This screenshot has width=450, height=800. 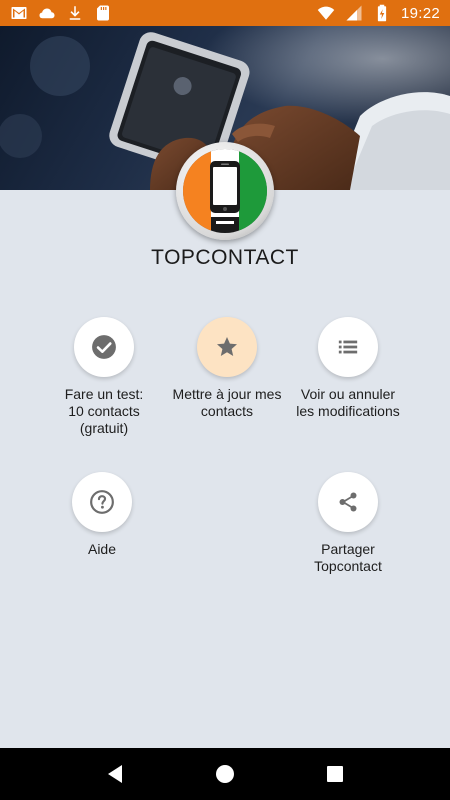 I want to click on signal-icon, so click(x=354, y=13).